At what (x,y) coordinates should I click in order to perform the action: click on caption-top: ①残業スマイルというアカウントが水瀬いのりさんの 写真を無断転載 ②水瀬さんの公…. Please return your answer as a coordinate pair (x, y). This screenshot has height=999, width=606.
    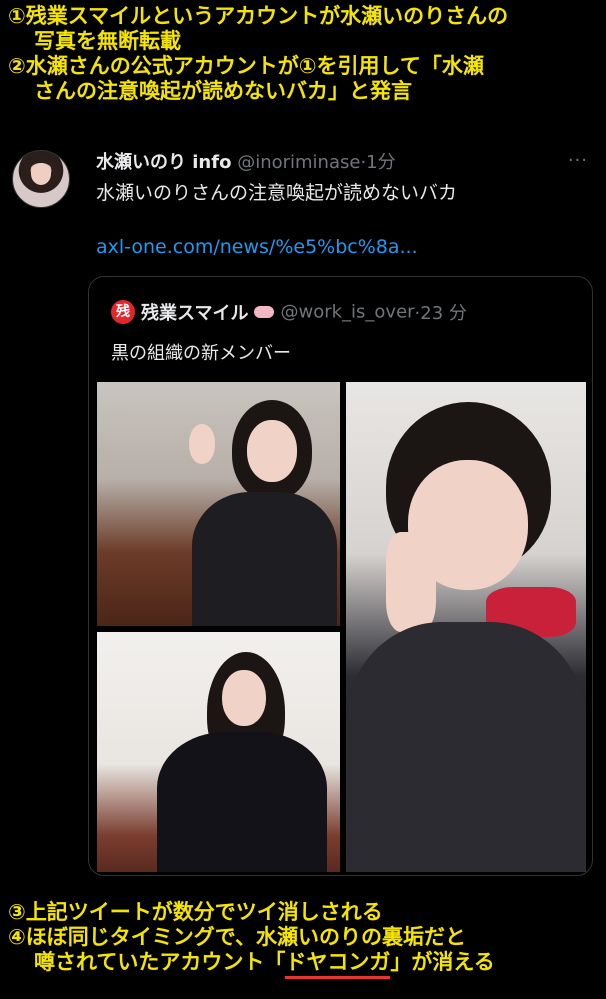
    Looking at the image, I should click on (304, 54).